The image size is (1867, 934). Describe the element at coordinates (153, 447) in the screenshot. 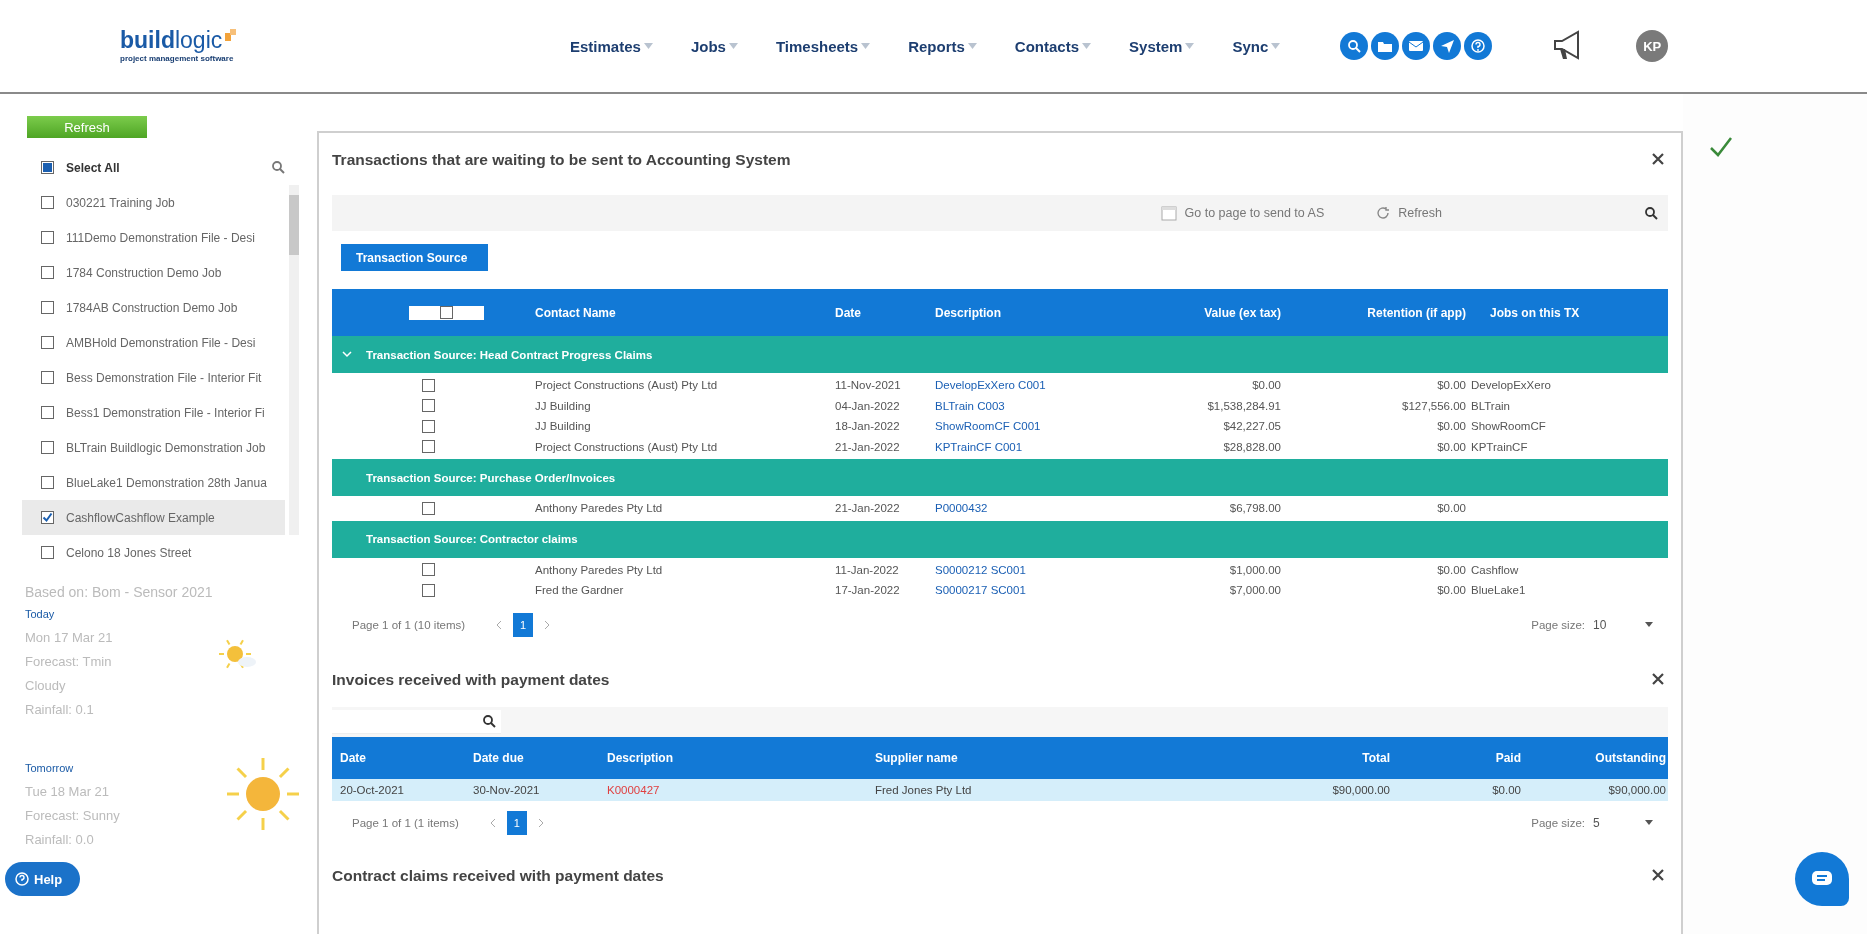

I see `job-list-item: BLTrain Buildlogic Demonstration Job` at that location.